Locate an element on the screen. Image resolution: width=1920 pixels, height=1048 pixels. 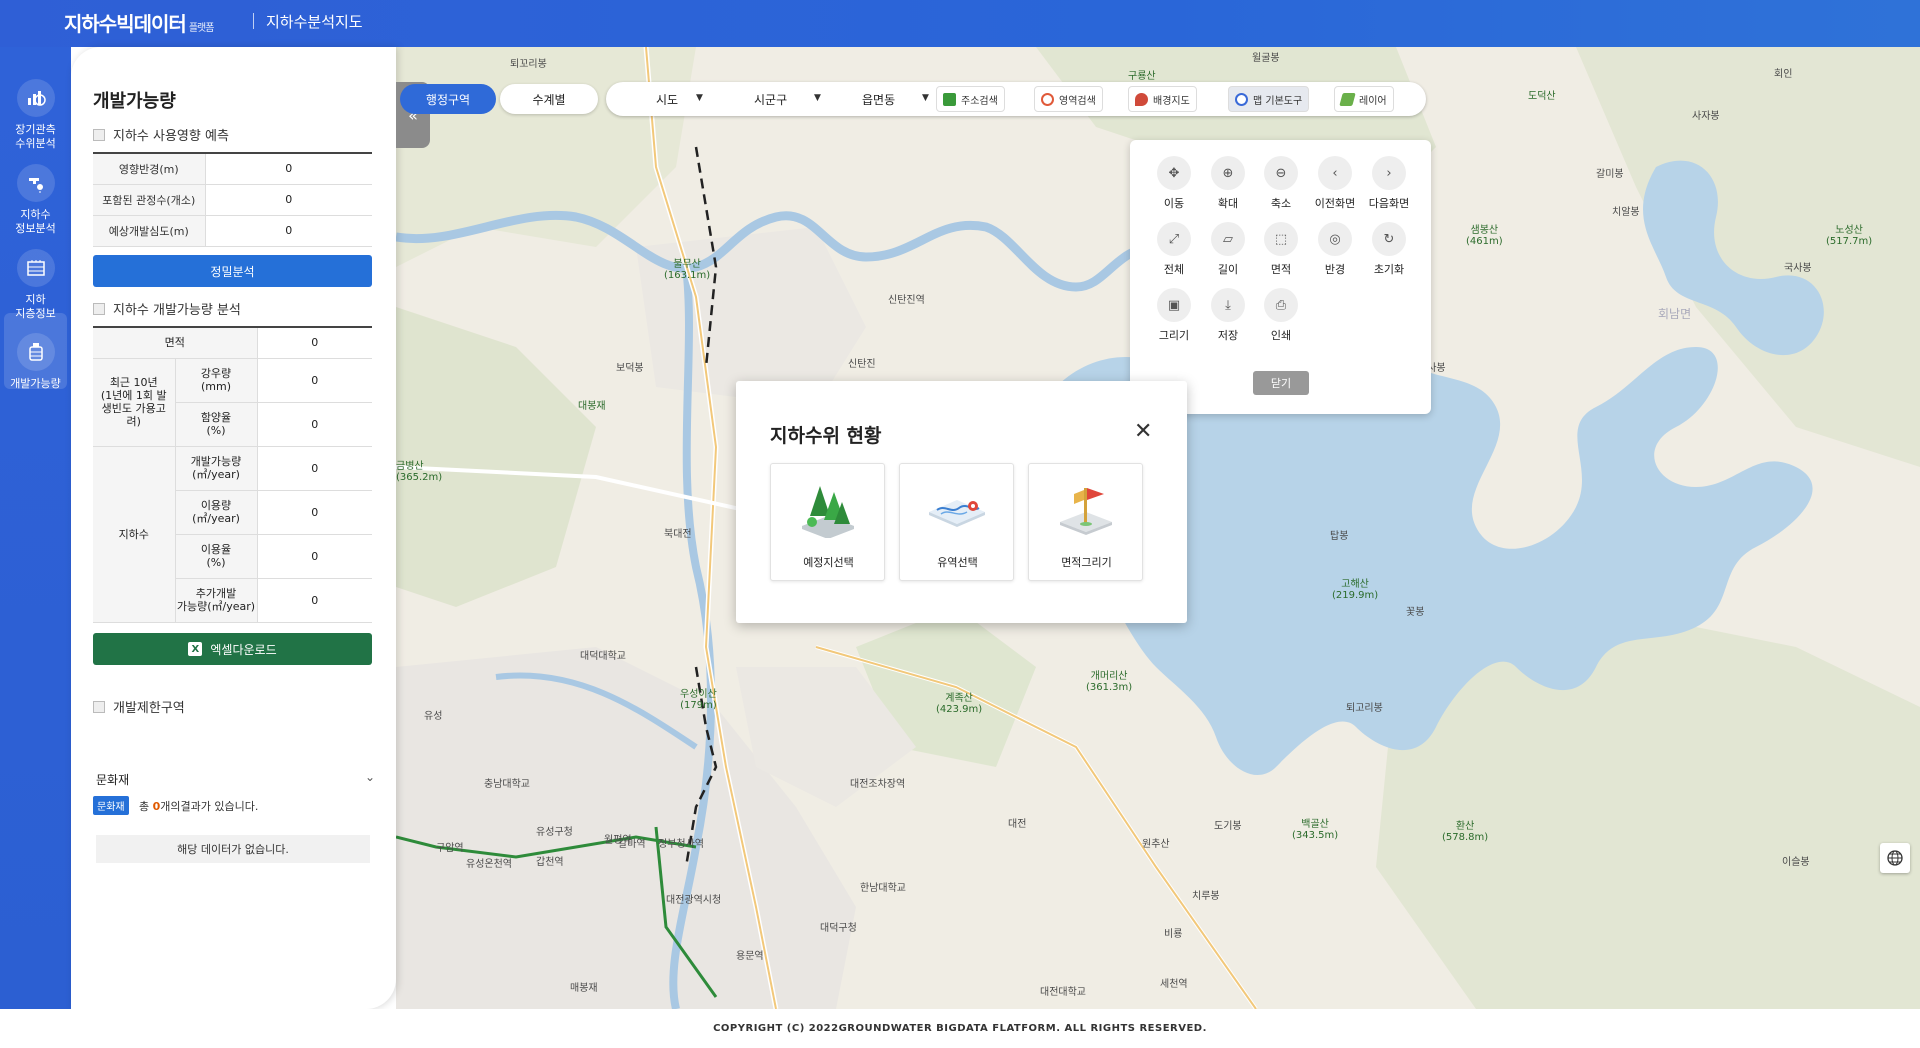
tool-radius: ◎ 반경 is located at coordinates (1335, 249).